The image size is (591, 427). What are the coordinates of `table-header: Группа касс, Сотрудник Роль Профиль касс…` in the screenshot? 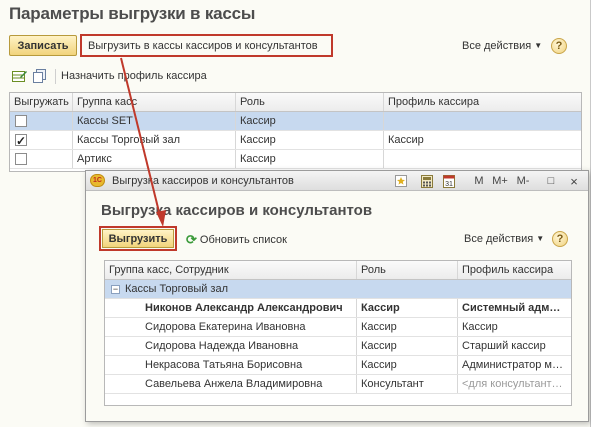 It's located at (338, 270).